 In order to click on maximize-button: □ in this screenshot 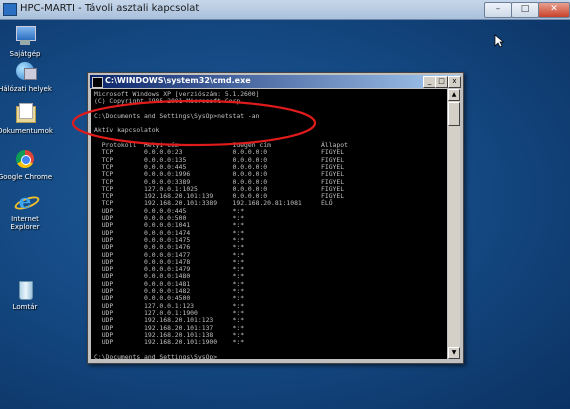, I will do `click(525, 10)`.